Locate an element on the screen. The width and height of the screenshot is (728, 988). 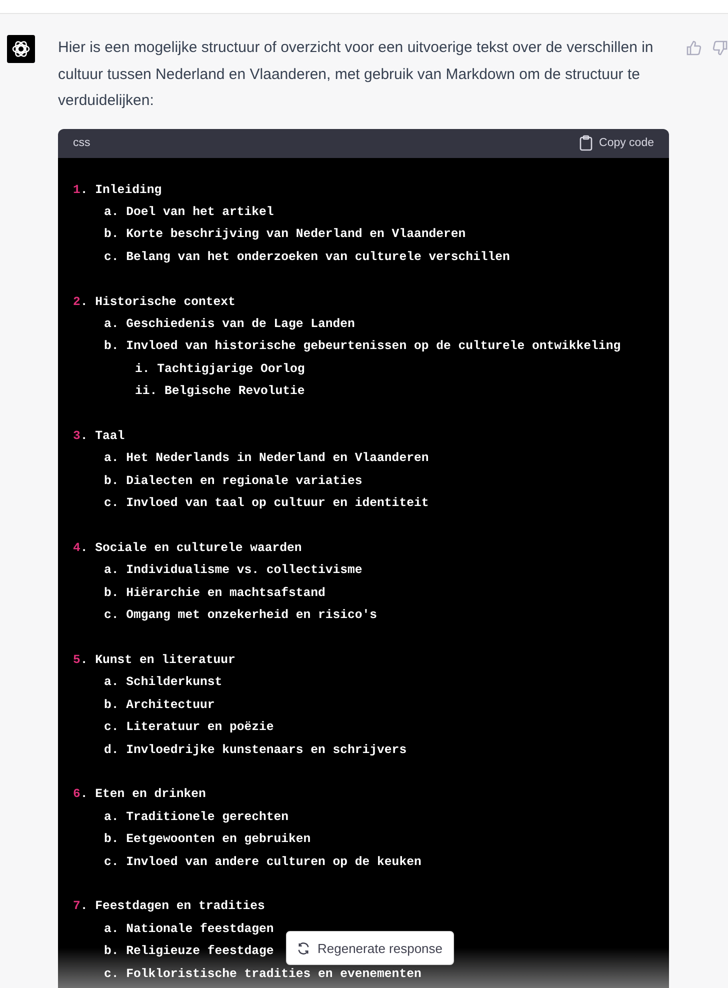
code-line: d. Invloedrijke kunstenaars en schrijvers is located at coordinates (255, 750).